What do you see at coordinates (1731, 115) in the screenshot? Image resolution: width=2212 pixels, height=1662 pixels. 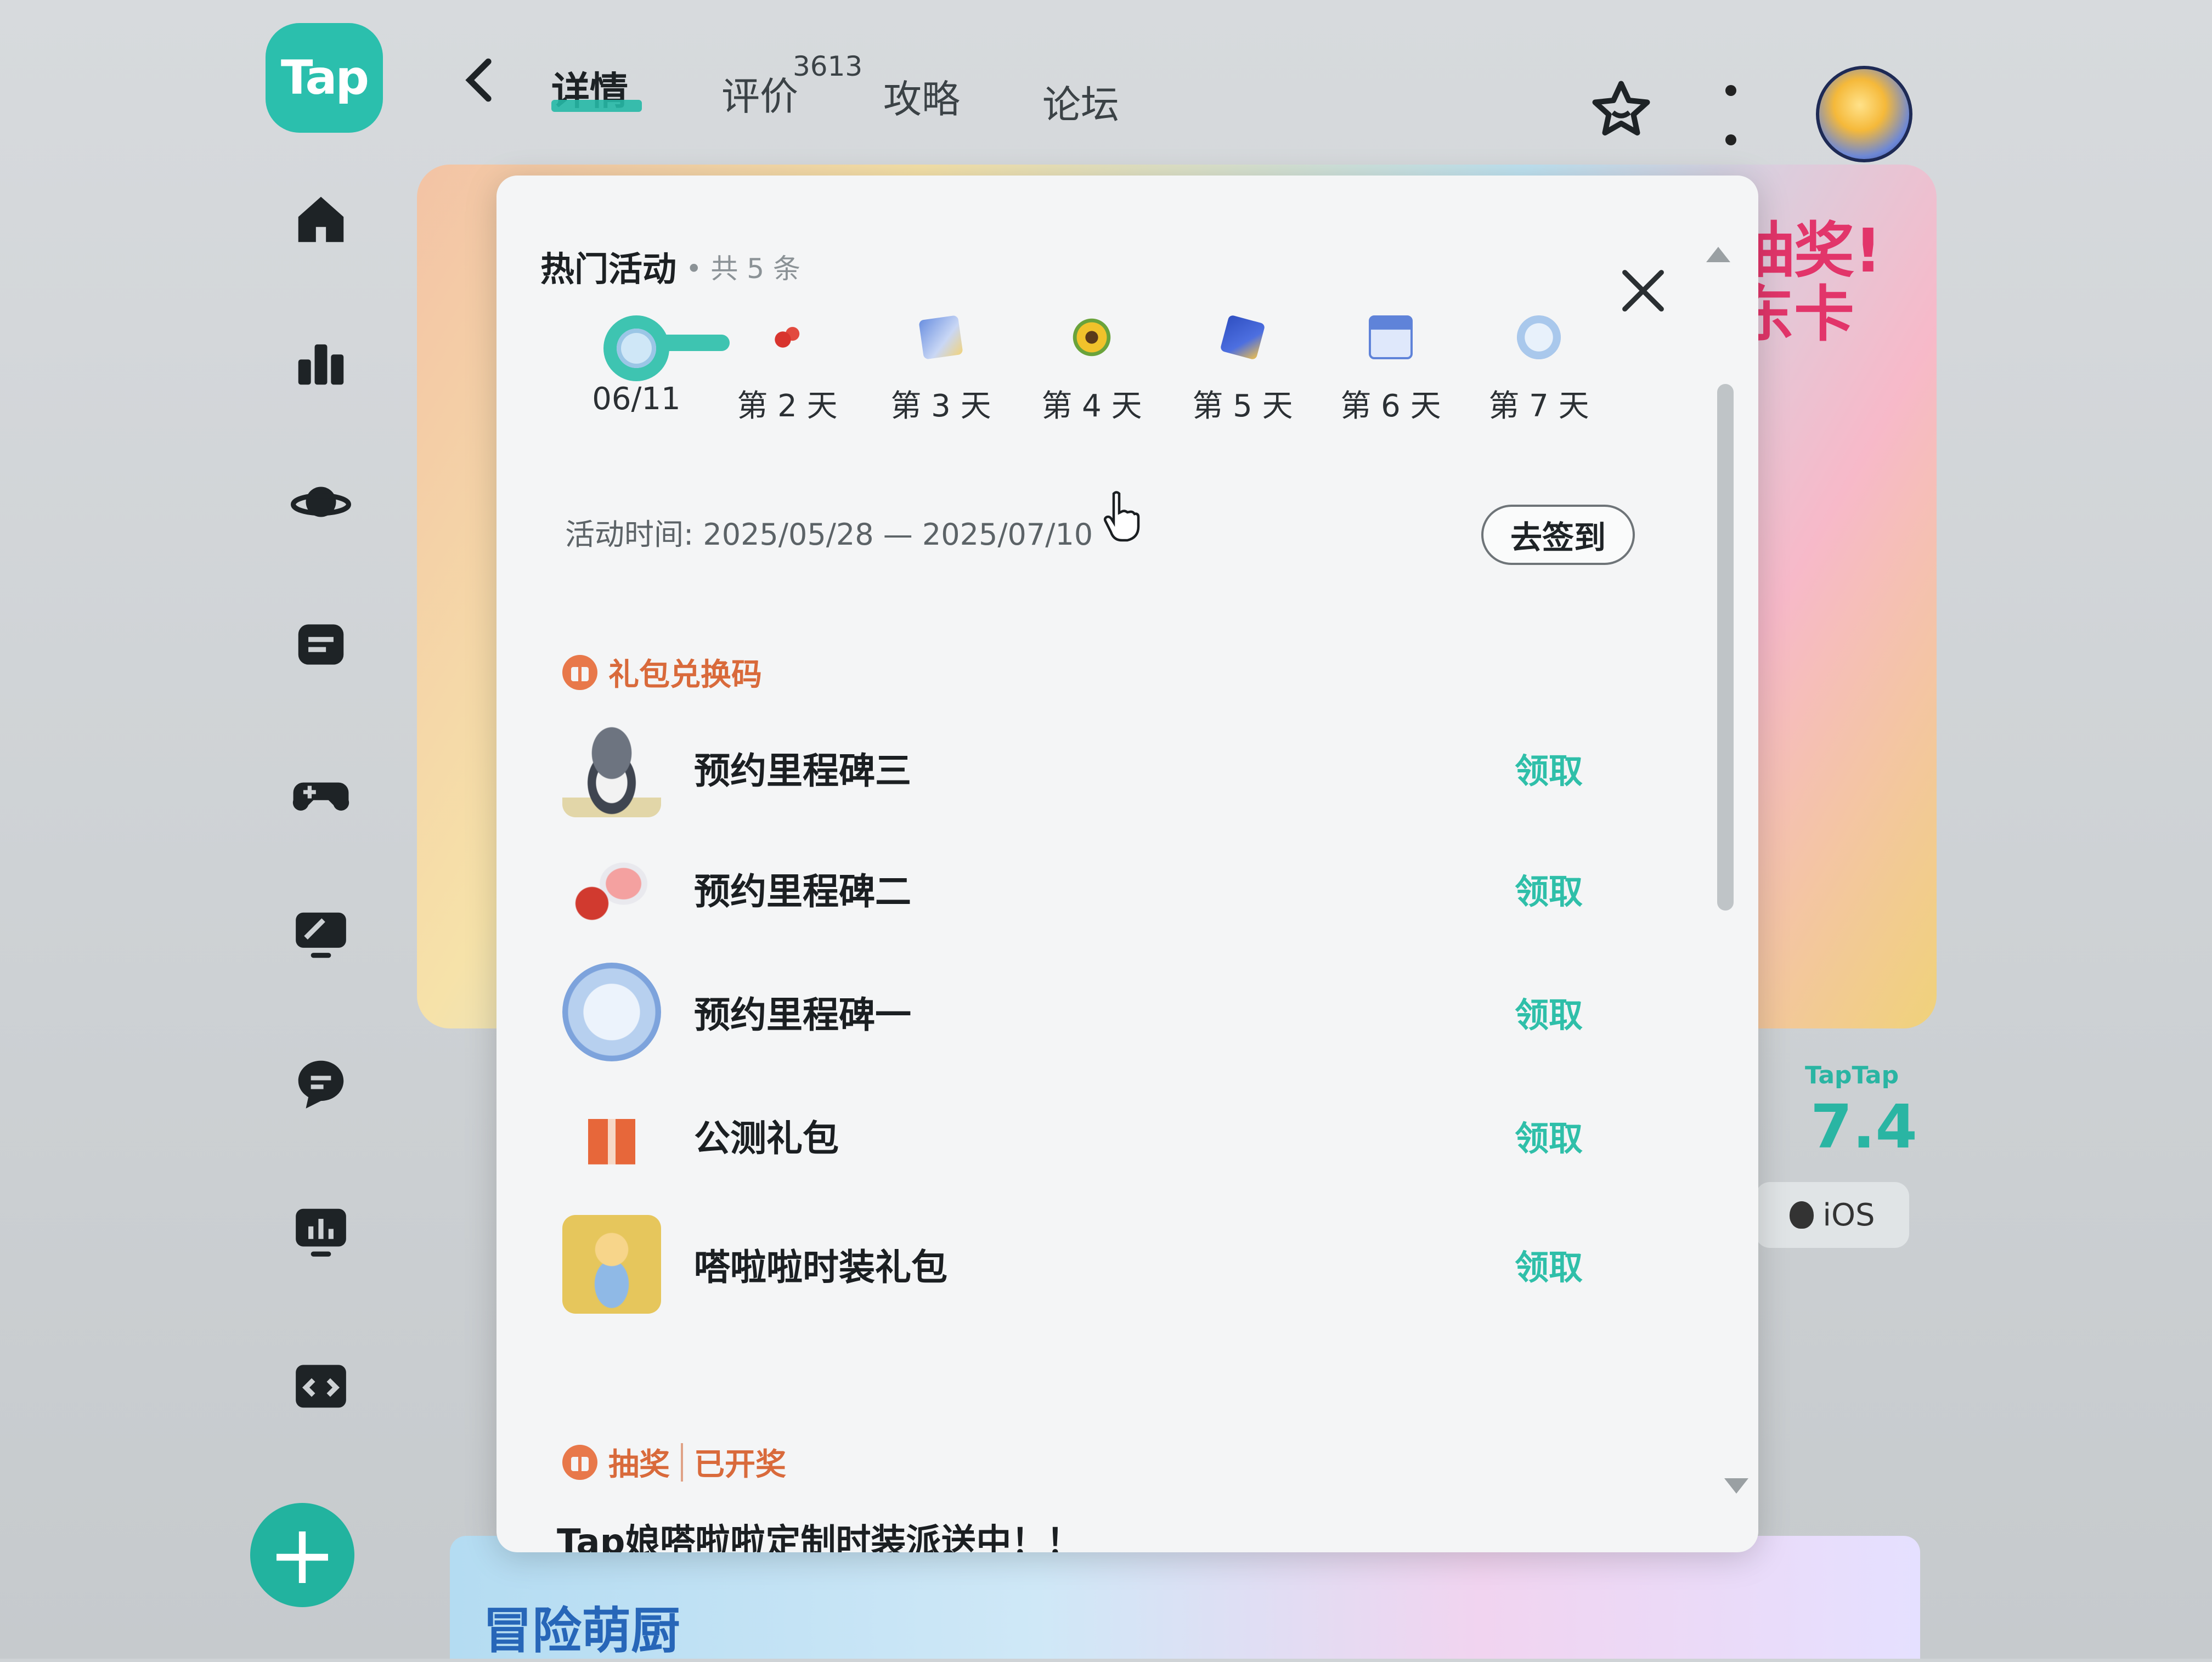 I see `more-options-icon` at bounding box center [1731, 115].